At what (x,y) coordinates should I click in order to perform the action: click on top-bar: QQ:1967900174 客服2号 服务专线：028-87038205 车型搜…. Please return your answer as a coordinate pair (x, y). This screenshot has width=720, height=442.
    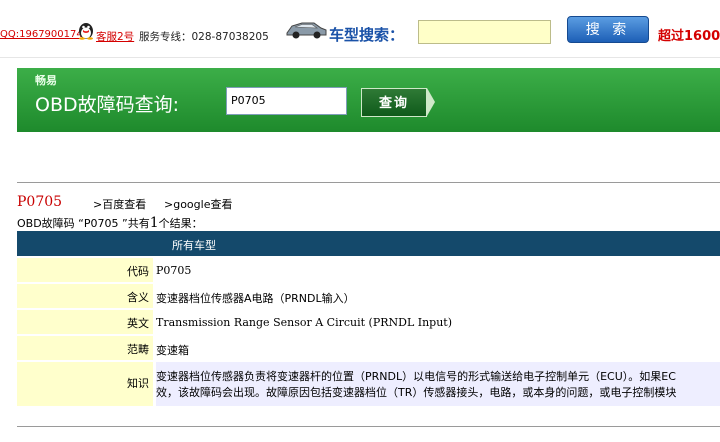
    Looking at the image, I should click on (360, 29).